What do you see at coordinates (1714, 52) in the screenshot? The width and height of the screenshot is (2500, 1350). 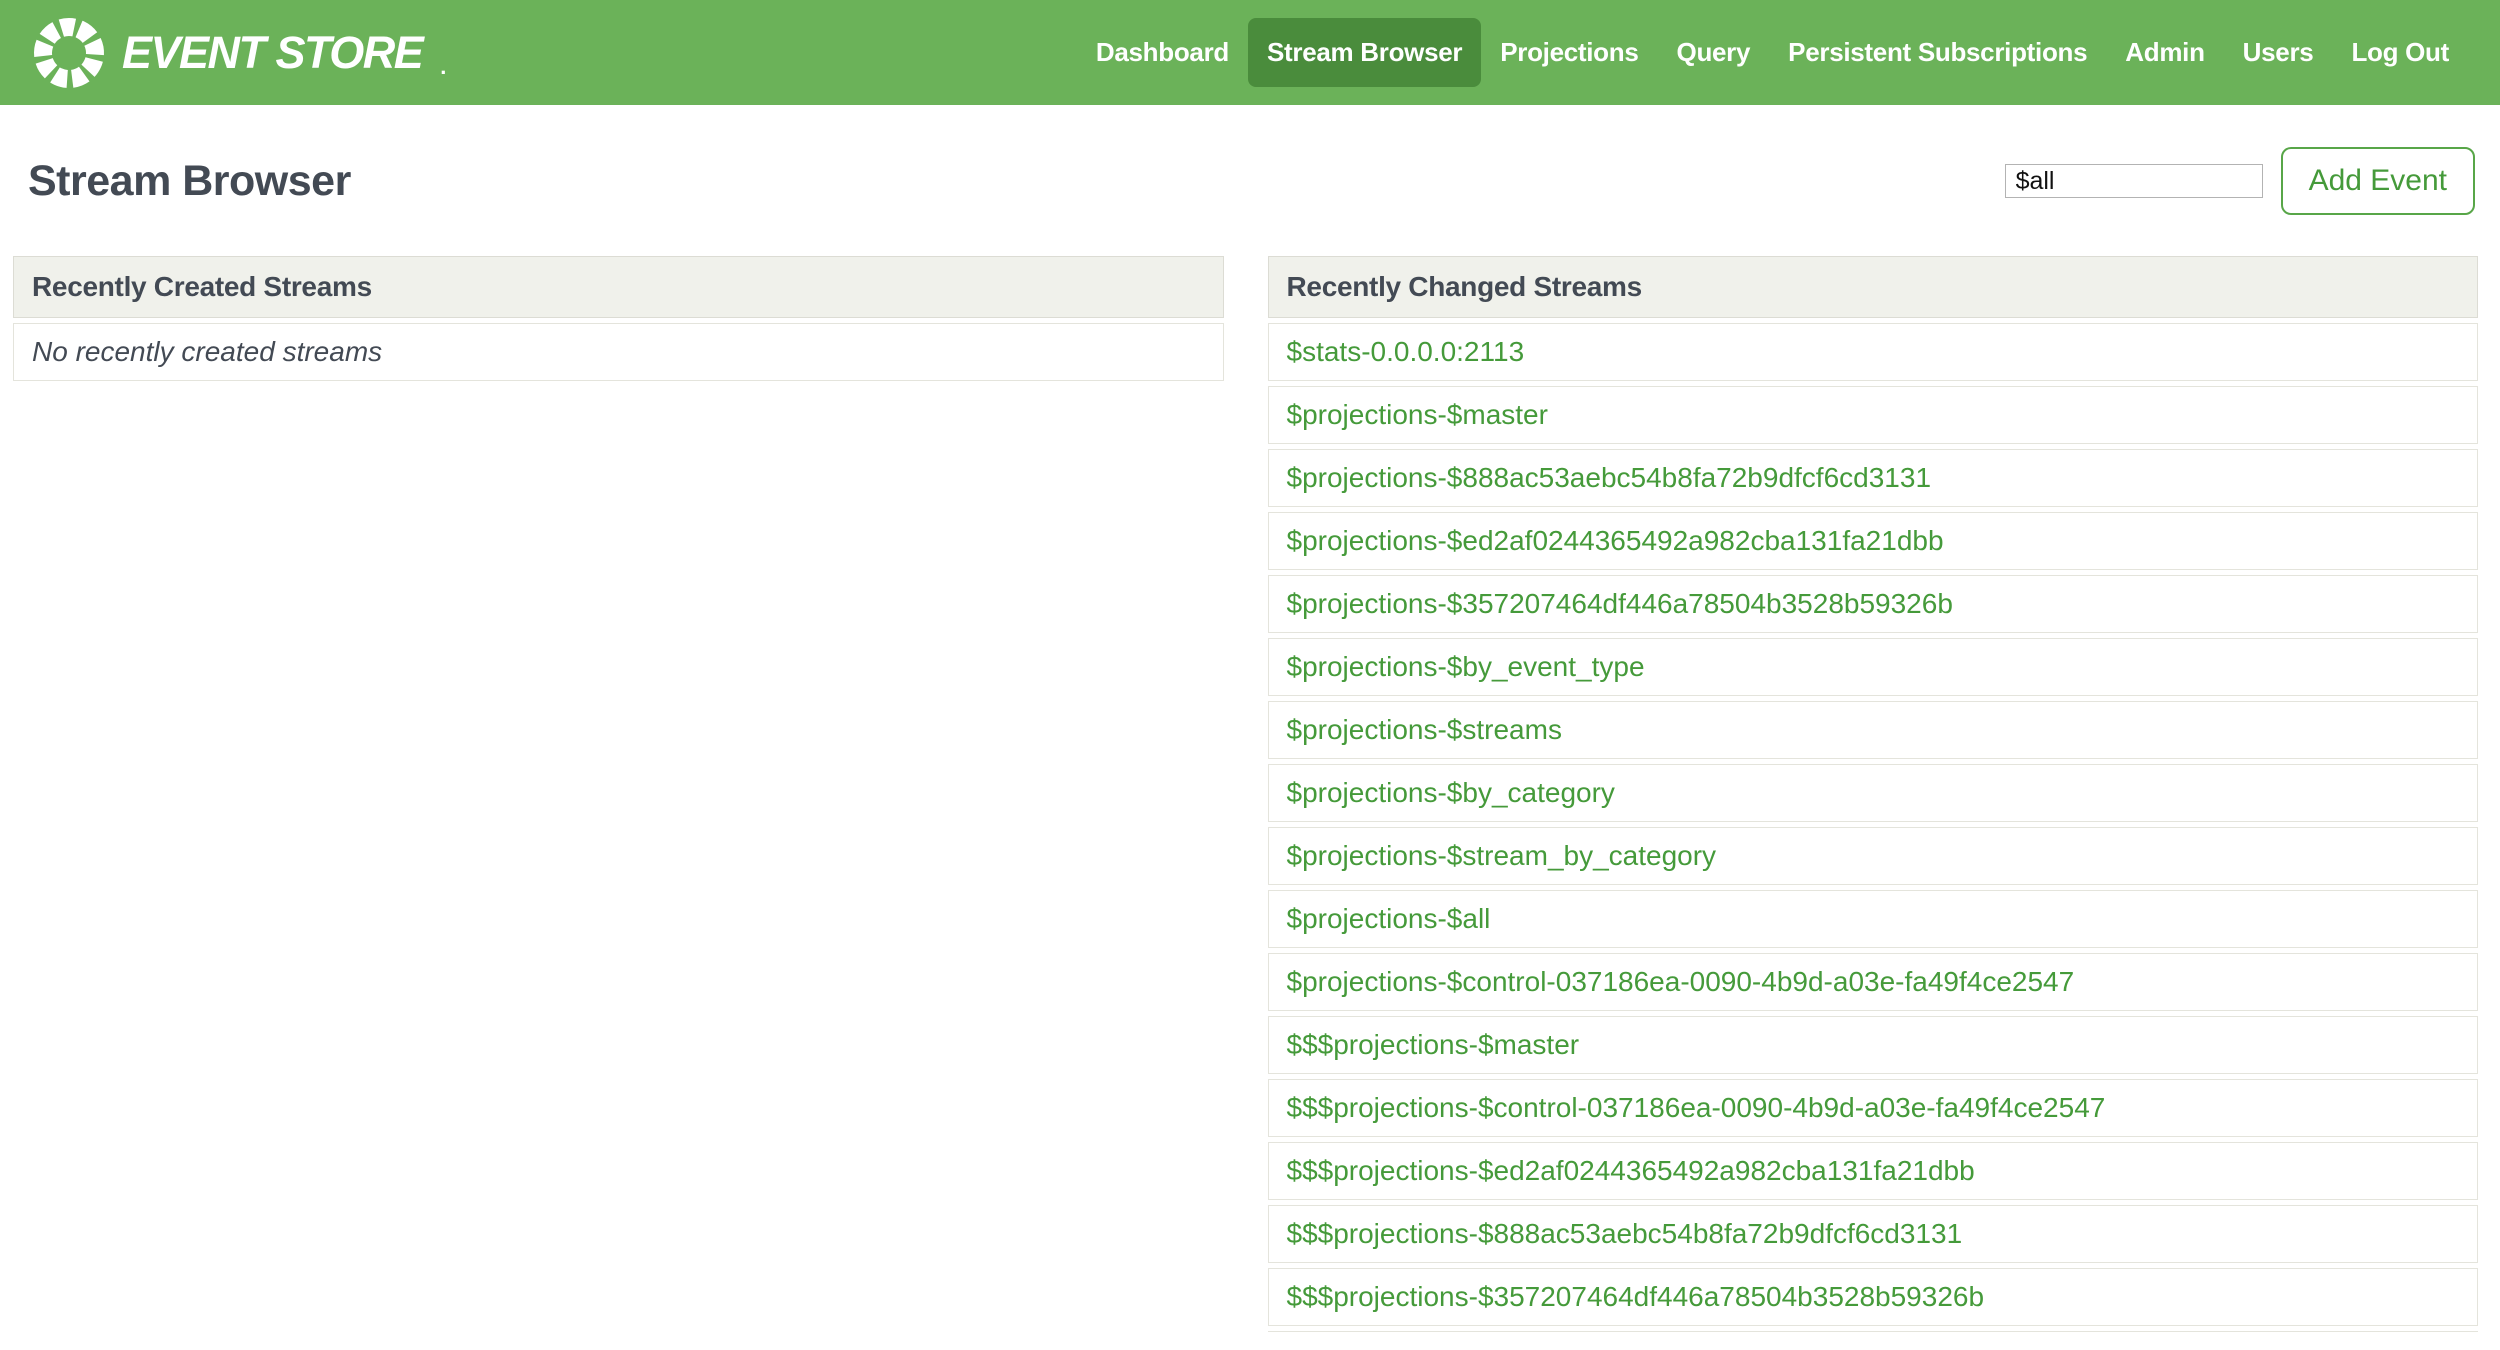 I see `nav-item-query: Query` at bounding box center [1714, 52].